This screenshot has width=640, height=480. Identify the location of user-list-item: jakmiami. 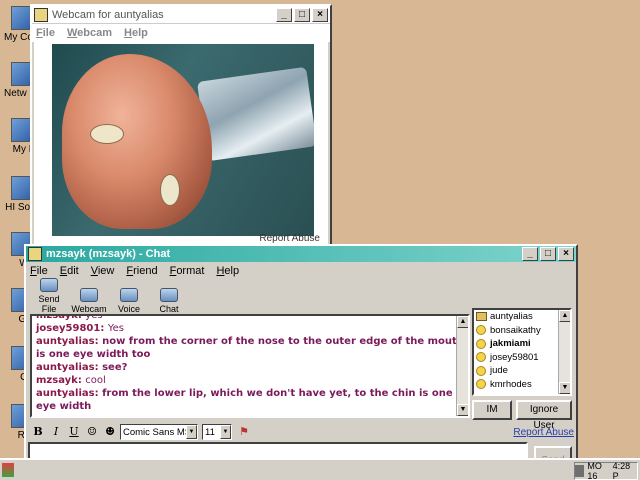
(522, 344).